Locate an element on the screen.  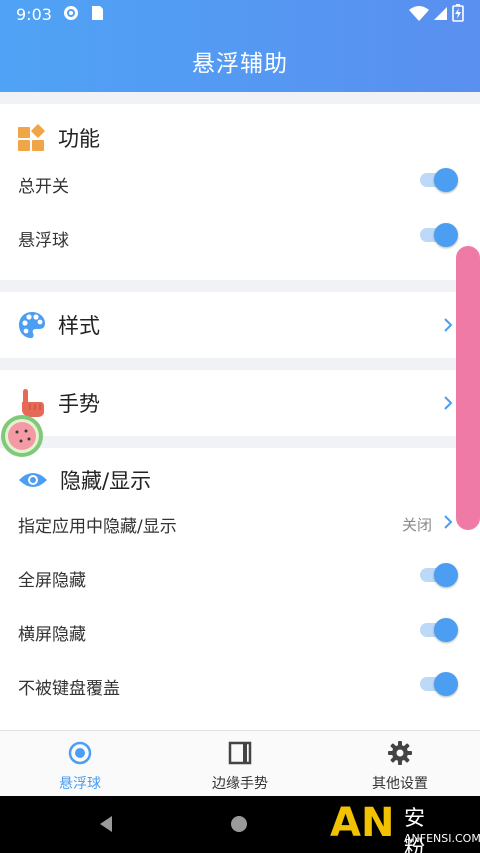
style-section-header: 样式 is located at coordinates (59, 325).